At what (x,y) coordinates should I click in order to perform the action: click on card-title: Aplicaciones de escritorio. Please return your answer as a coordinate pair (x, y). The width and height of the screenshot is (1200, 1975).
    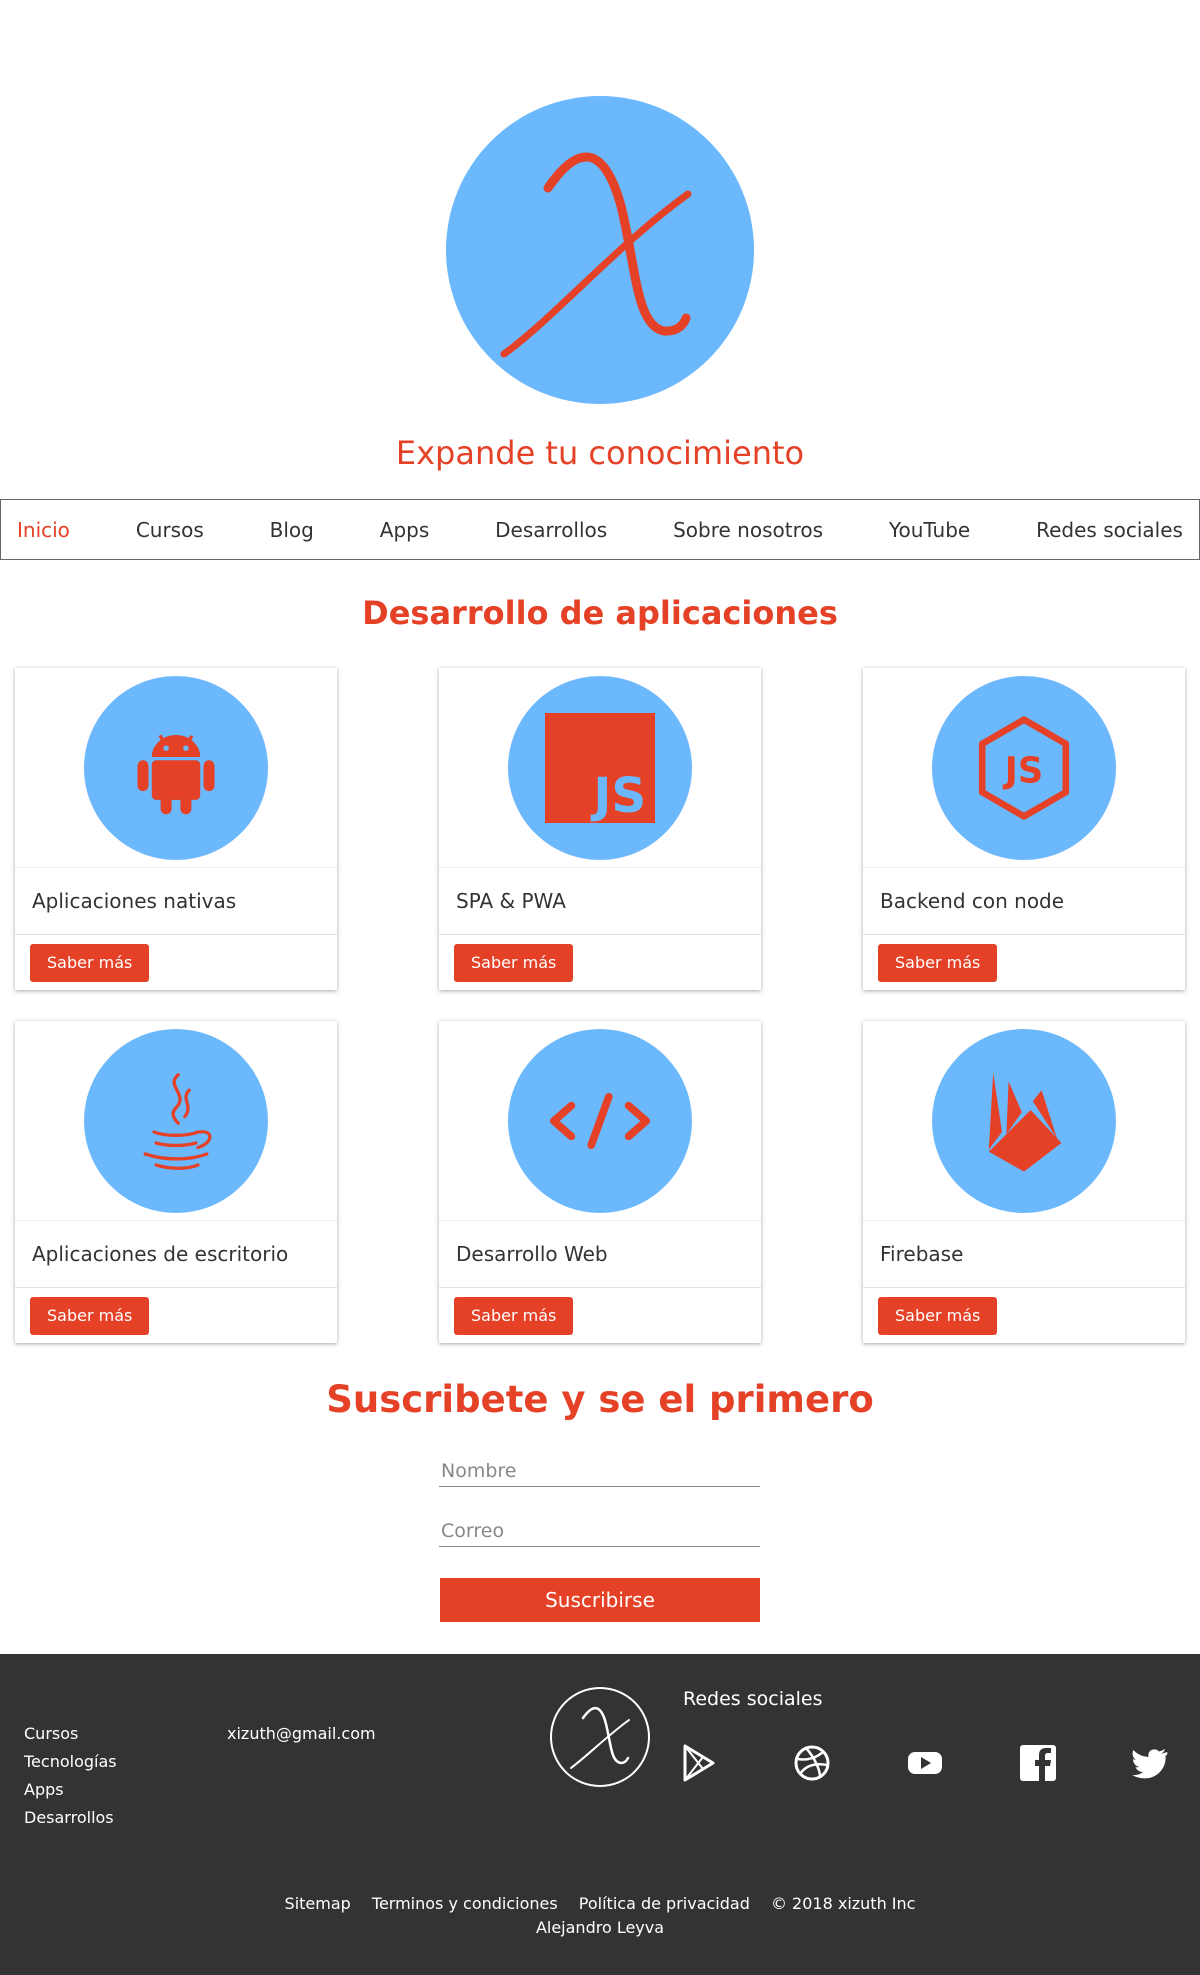
    Looking at the image, I should click on (176, 1254).